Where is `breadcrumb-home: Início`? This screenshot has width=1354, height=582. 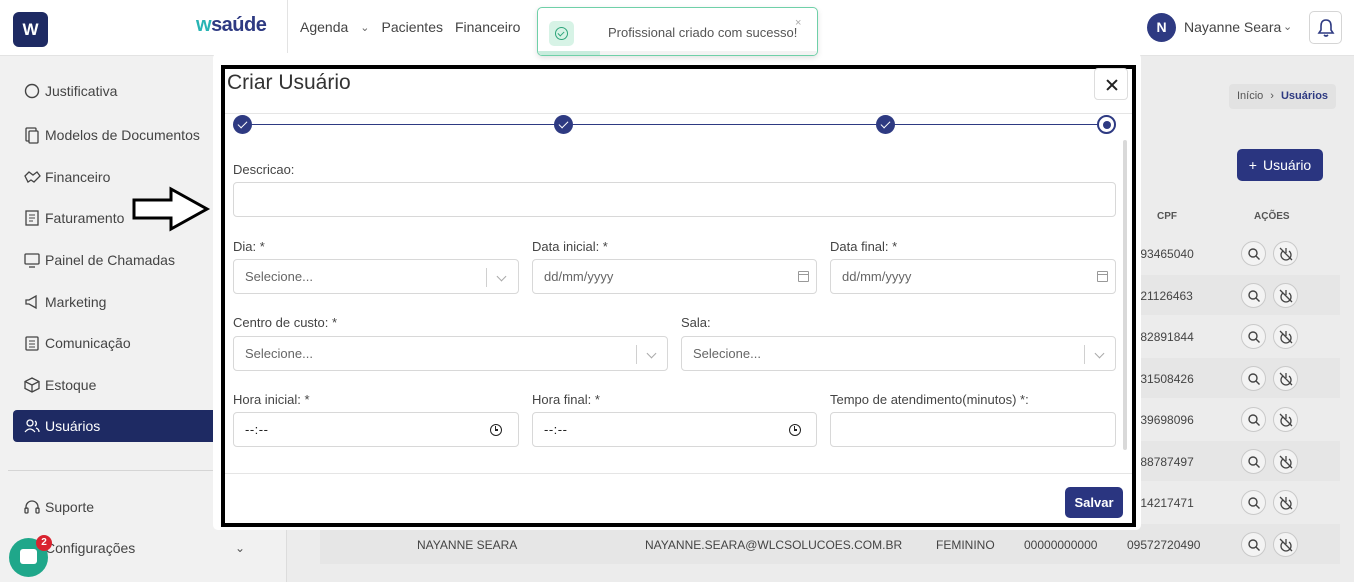 breadcrumb-home: Início is located at coordinates (1250, 96).